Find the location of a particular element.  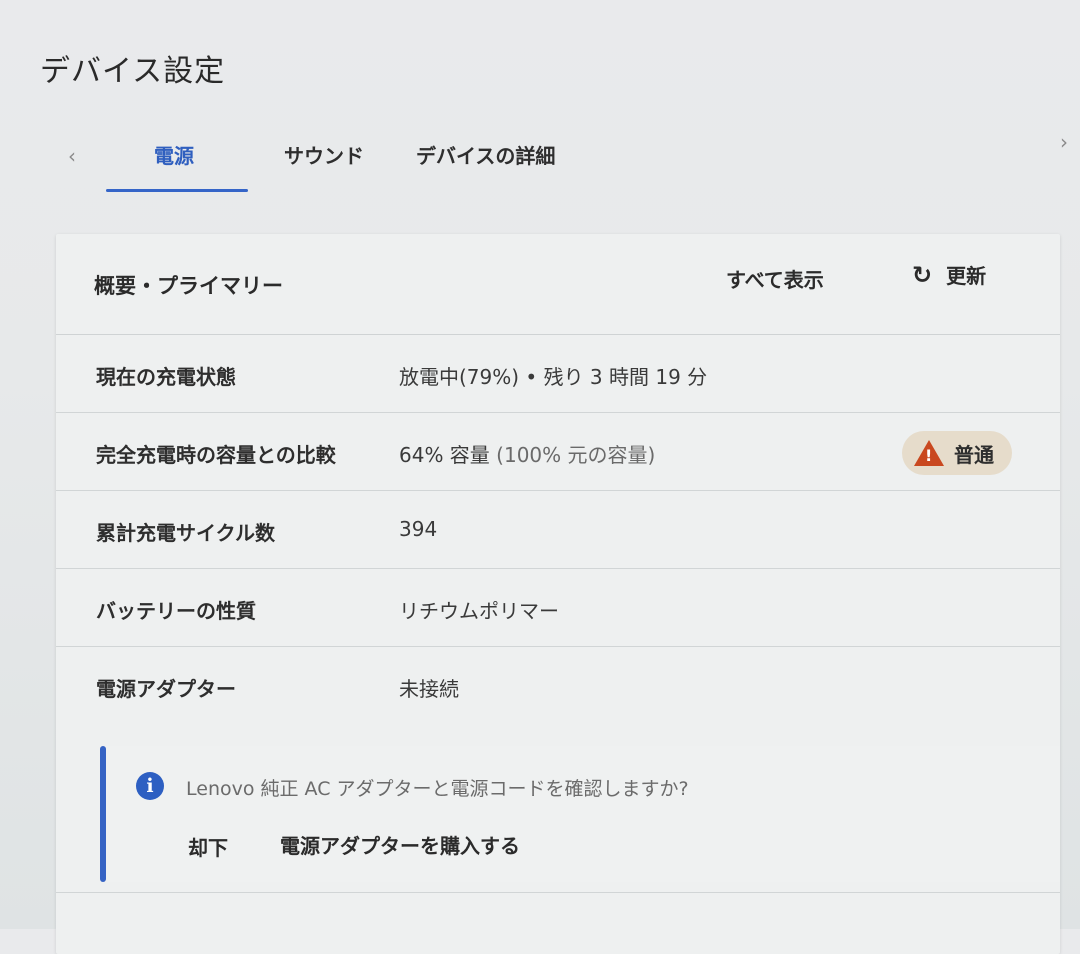

tab-device-details: デバイスの詳細 is located at coordinates (485, 154).